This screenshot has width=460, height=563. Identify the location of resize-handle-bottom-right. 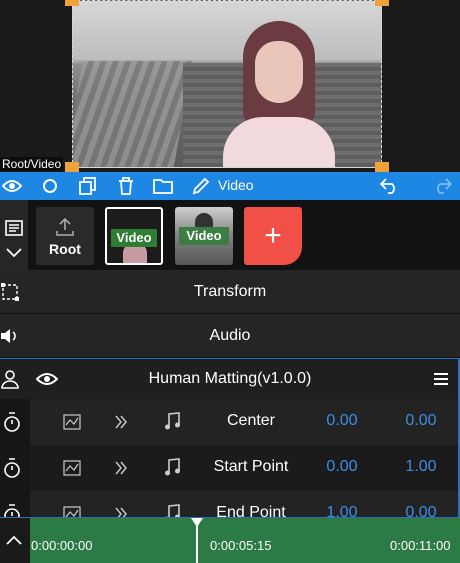
(382, 167).